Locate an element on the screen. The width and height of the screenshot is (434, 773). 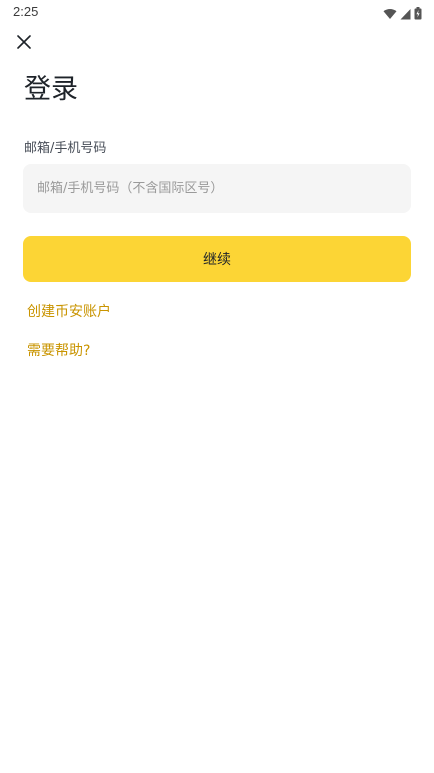
status-icons is located at coordinates (402, 14).